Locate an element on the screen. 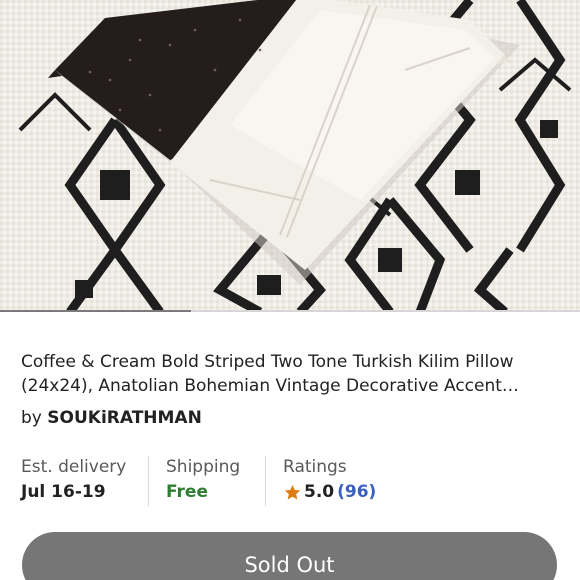 The height and width of the screenshot is (580, 580). gallery-progress-fill is located at coordinates (96, 311).